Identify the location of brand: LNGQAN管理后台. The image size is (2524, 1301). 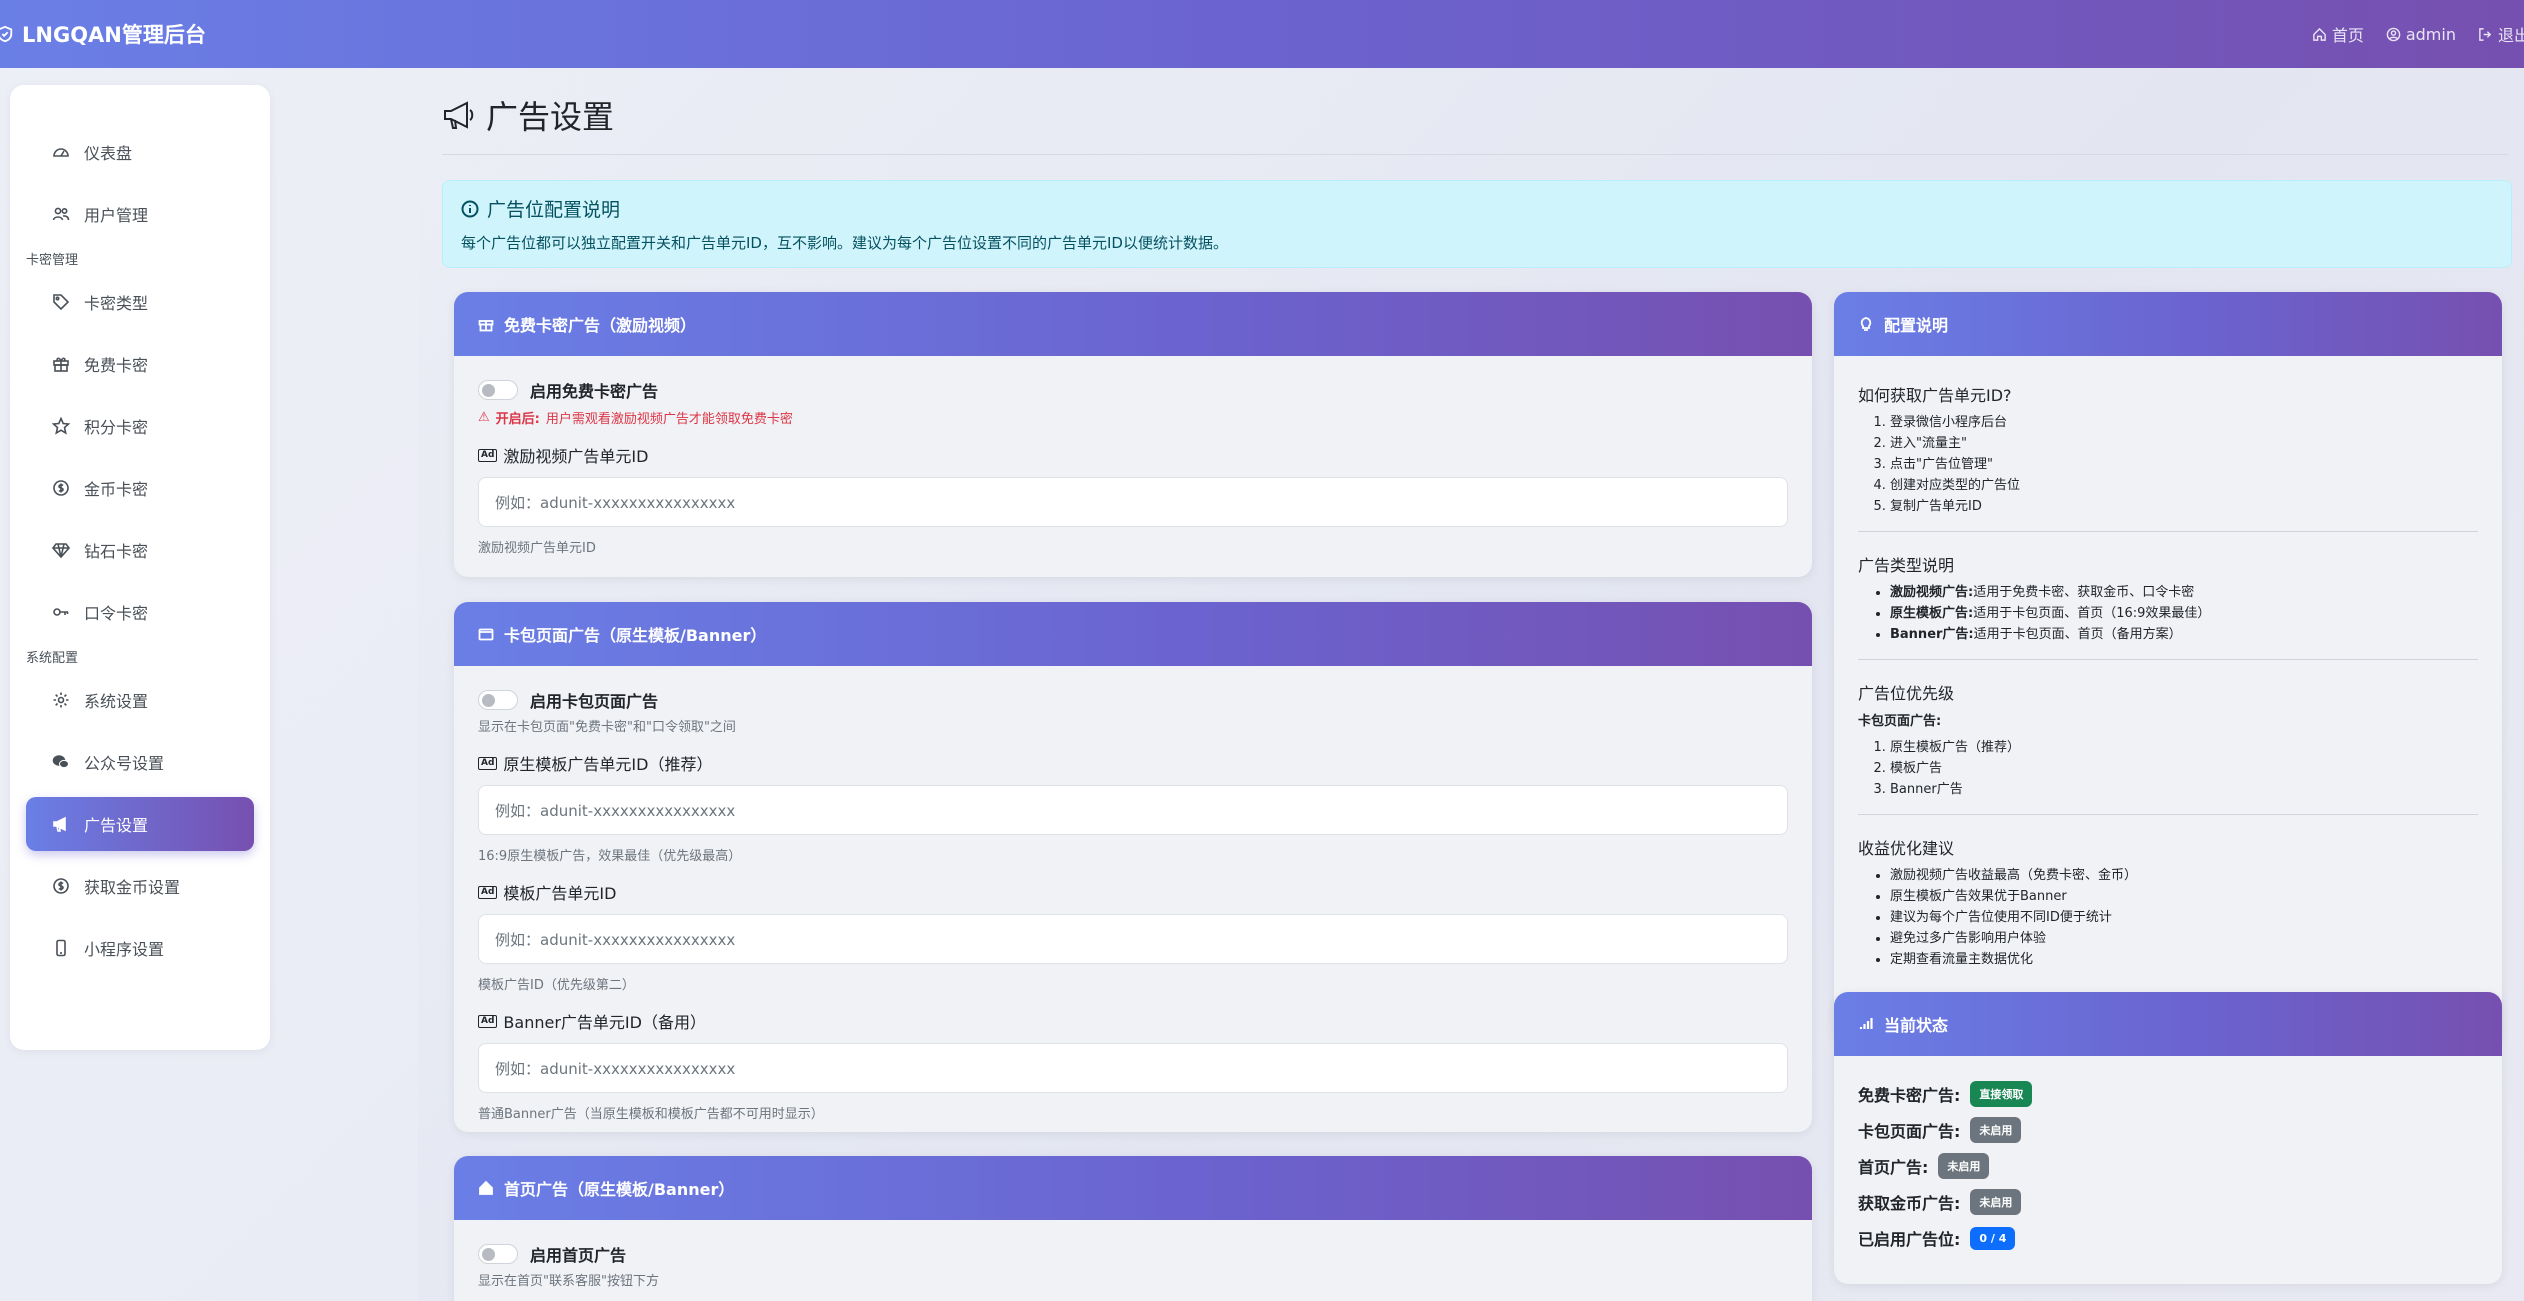
(103, 34).